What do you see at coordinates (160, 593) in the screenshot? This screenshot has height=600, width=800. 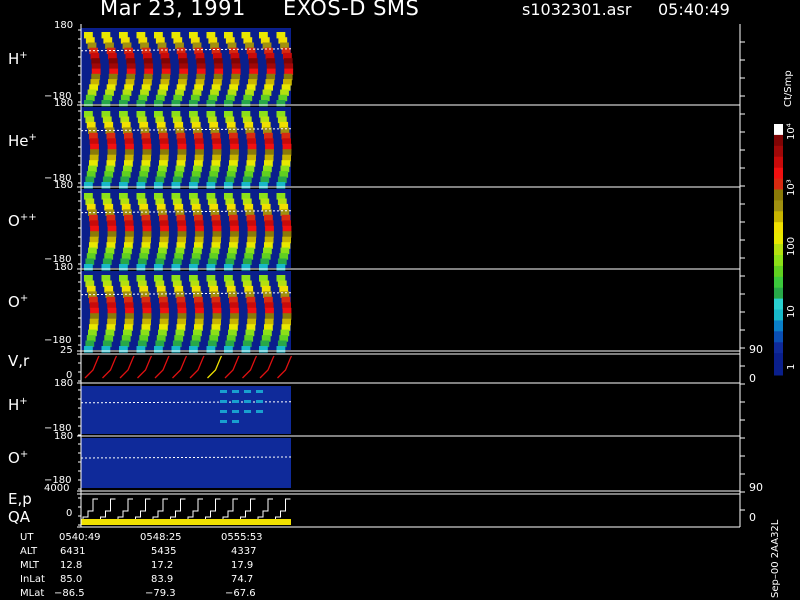 I see `orbit-value: −79.3` at bounding box center [160, 593].